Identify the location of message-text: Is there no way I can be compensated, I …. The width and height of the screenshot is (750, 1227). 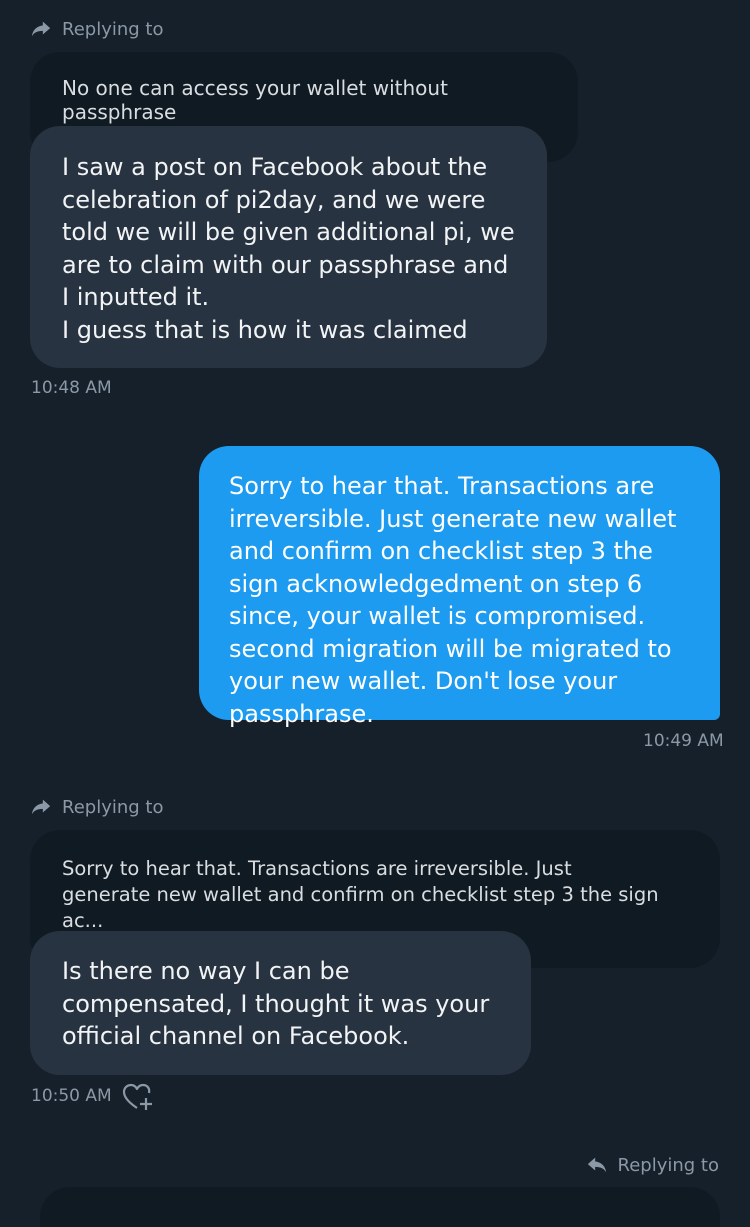
(276, 1003).